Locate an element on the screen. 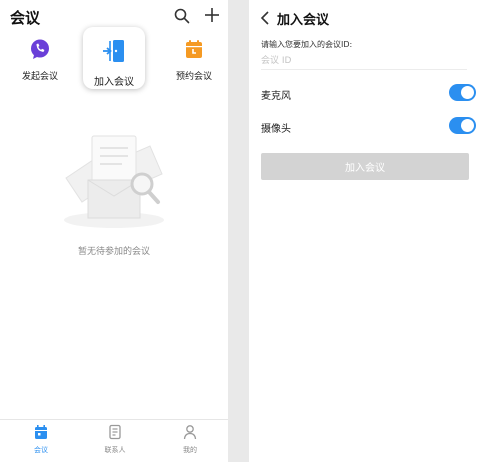 The image size is (480, 462). bottom-tabbar: 会议 联系人 我的 is located at coordinates (114, 440).